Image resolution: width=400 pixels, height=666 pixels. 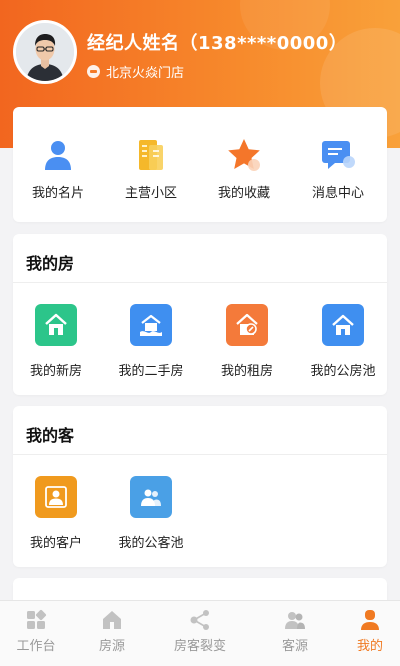 What do you see at coordinates (145, 73) in the screenshot?
I see `store-name: 北京火焱门店` at bounding box center [145, 73].